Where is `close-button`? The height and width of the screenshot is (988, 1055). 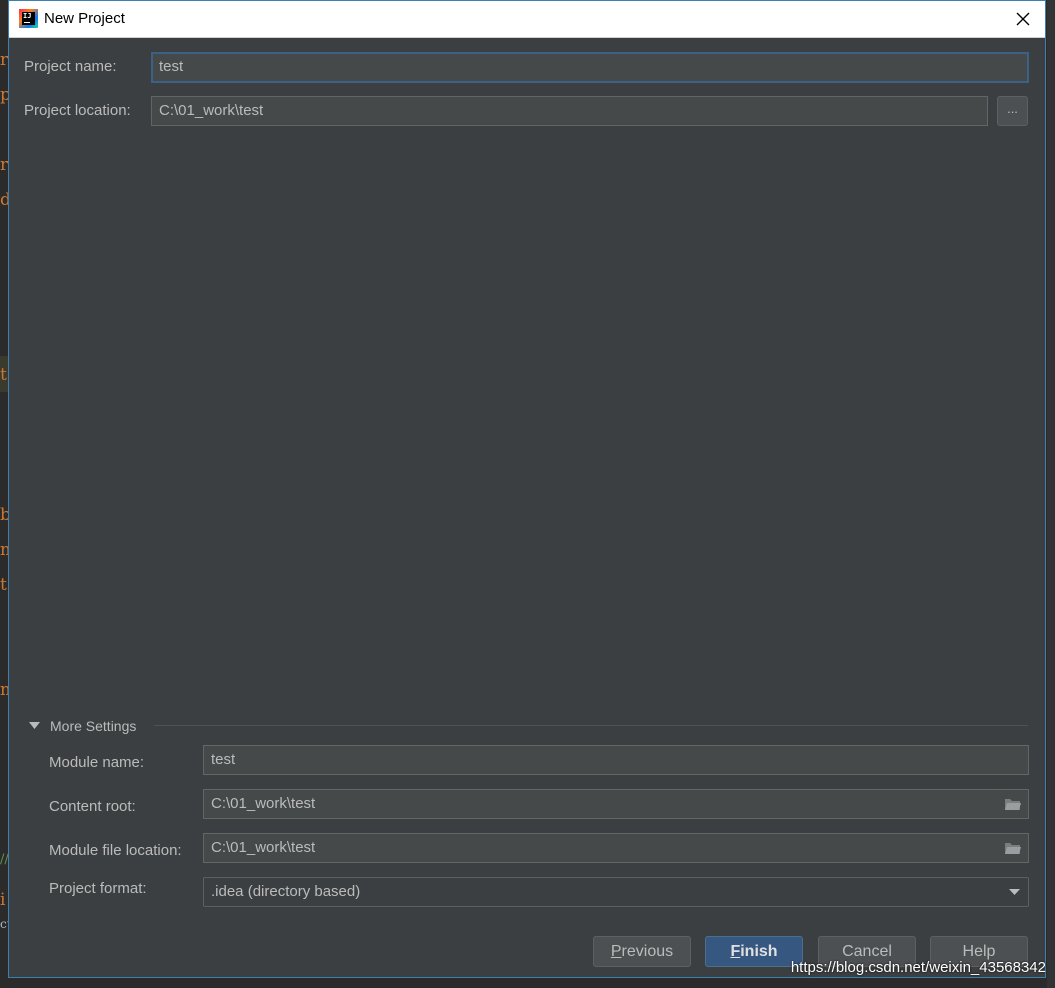 close-button is located at coordinates (1023, 19).